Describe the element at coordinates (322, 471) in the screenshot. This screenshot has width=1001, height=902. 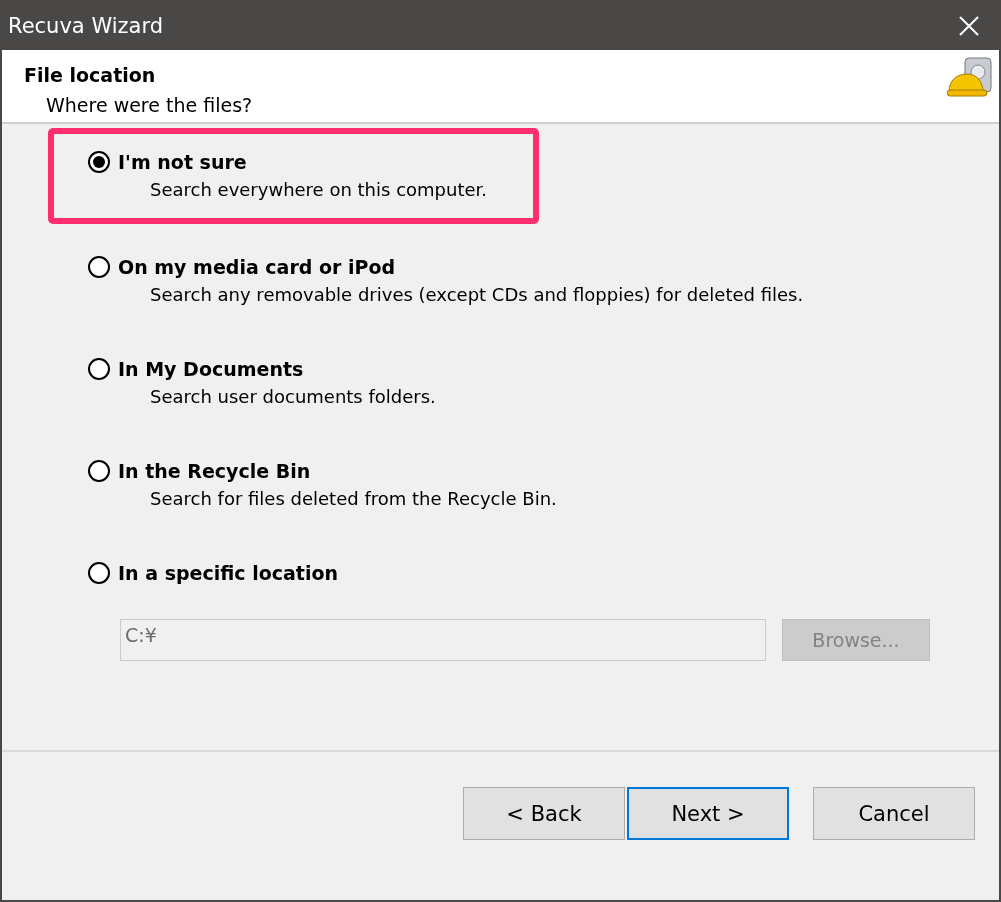
I see `radio-option: In the Recycle Bin` at that location.